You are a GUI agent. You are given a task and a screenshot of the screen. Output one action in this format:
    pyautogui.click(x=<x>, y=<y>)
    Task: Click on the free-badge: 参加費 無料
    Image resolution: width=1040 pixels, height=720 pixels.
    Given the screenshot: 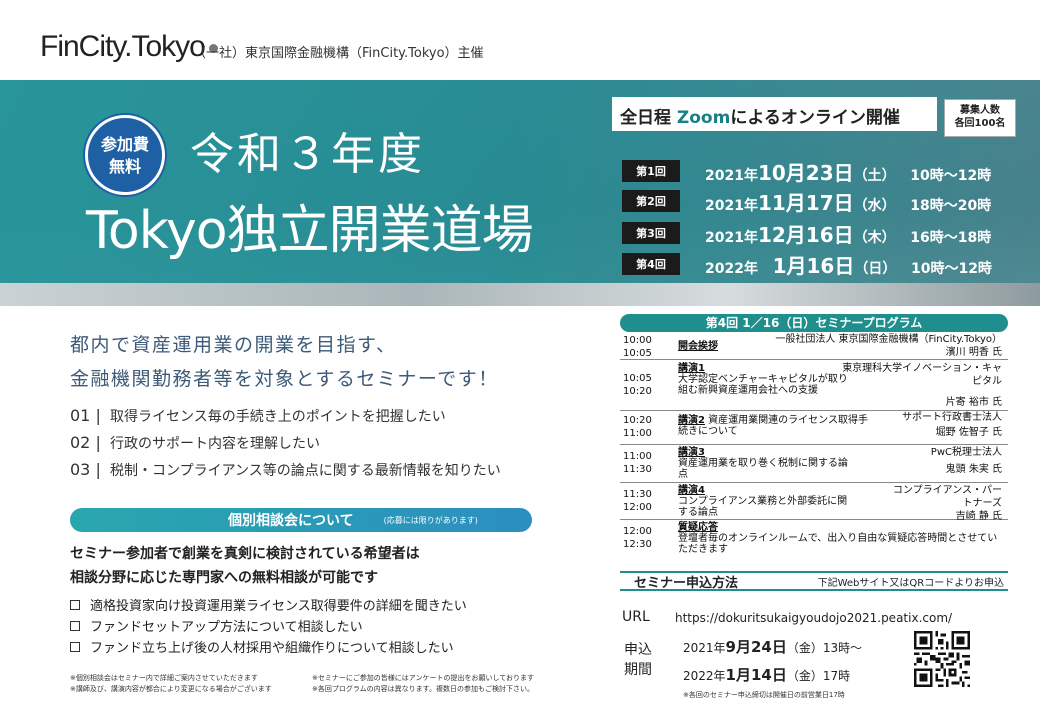 What is the action you would take?
    pyautogui.click(x=125, y=155)
    